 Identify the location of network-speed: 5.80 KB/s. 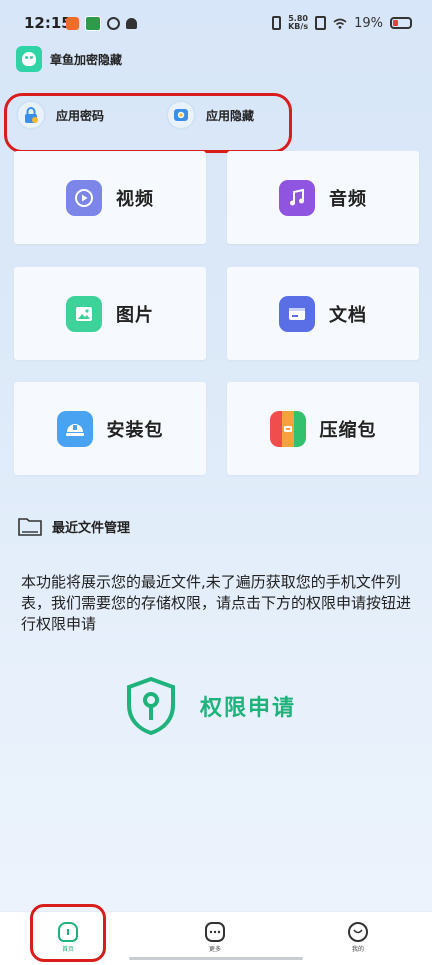
(298, 23).